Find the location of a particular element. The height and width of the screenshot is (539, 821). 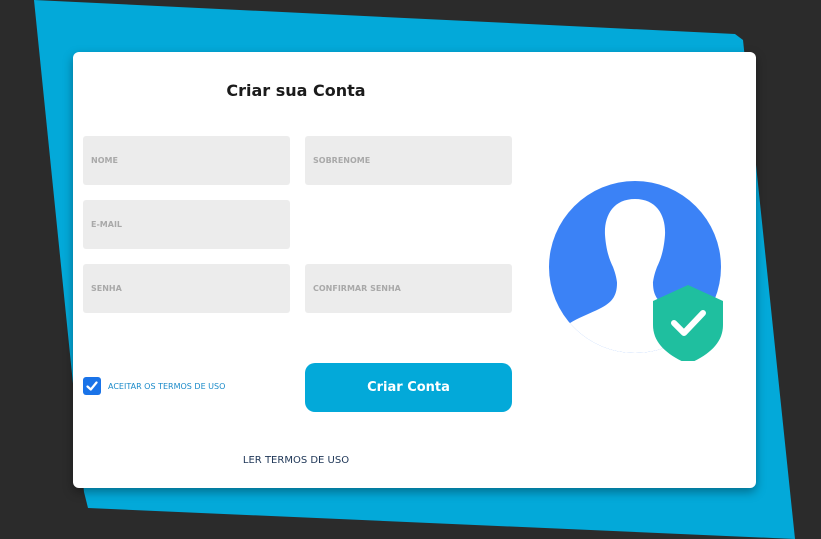

accept-terms-checkbox is located at coordinates (92, 386).